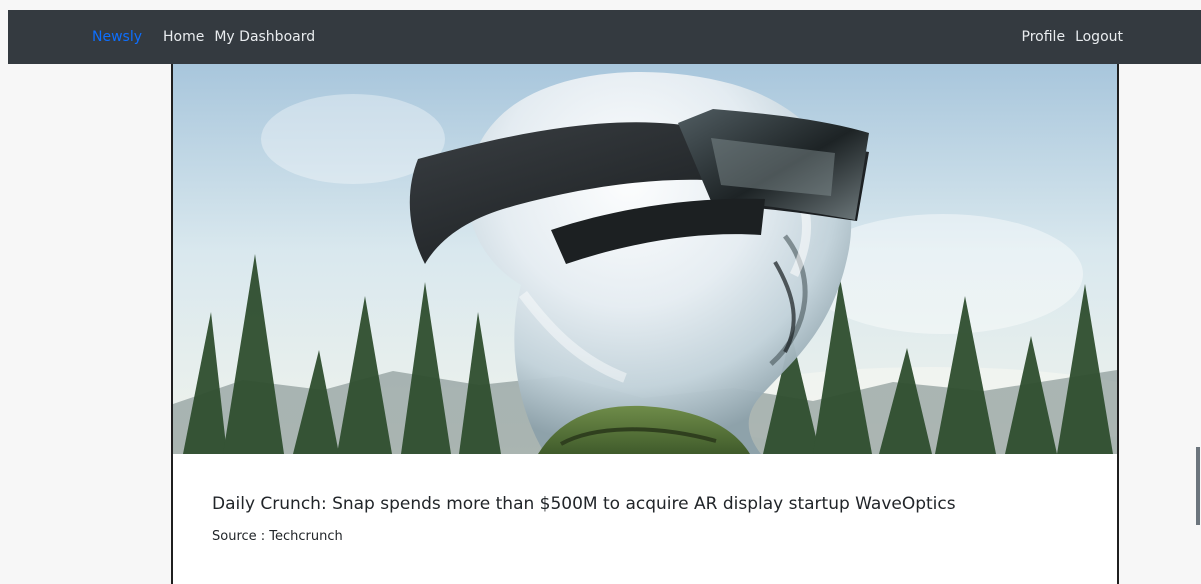 This screenshot has width=1201, height=584. Describe the element at coordinates (264, 37) in the screenshot. I see `nav-dashboard-link: My Dashboard` at that location.